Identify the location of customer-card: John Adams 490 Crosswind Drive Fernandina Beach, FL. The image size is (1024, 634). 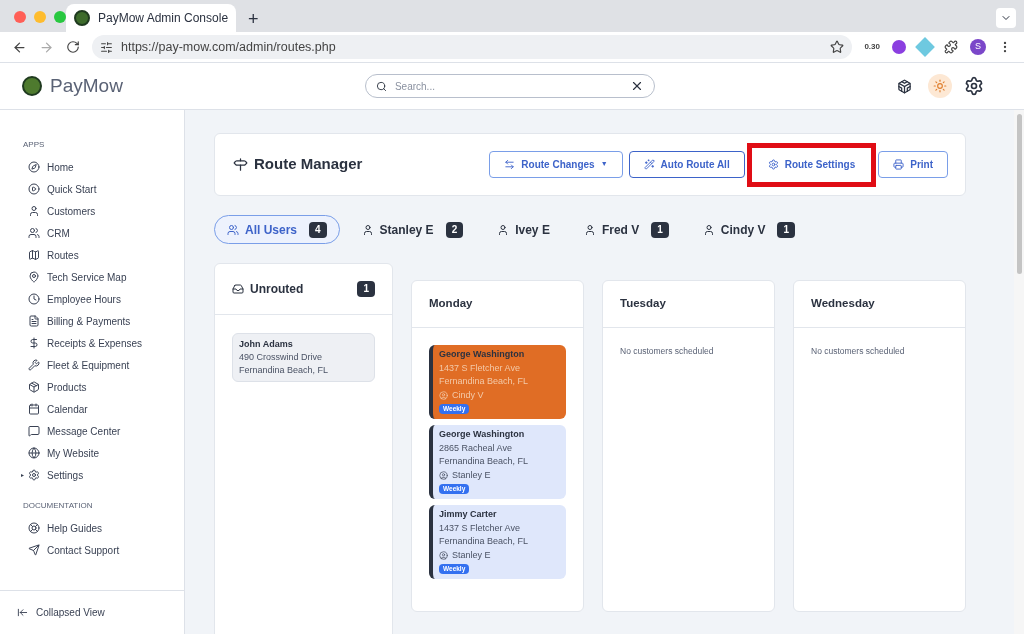
(303, 357).